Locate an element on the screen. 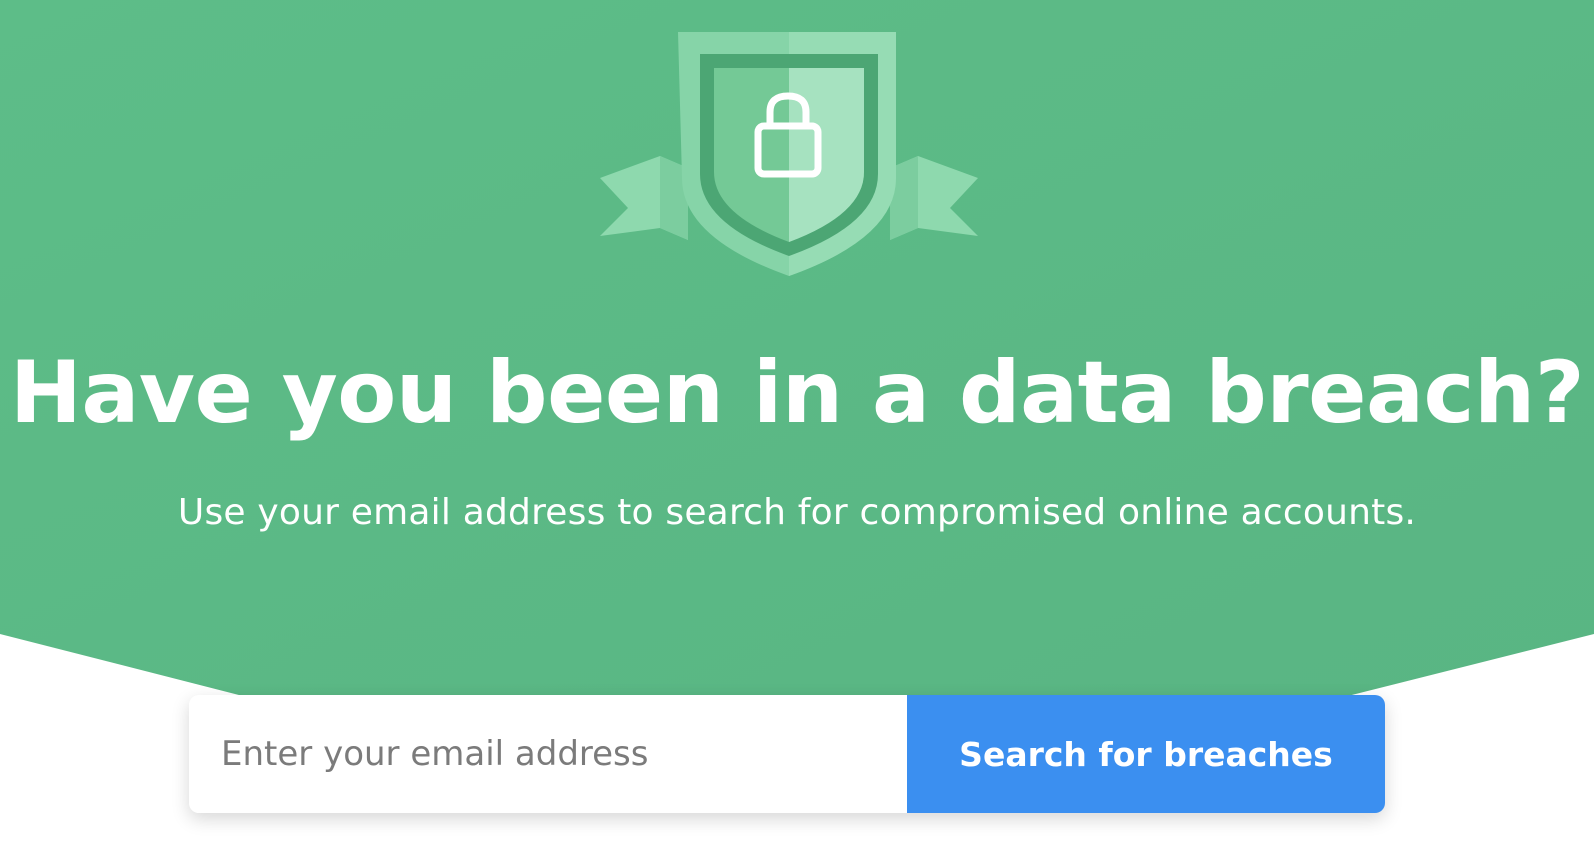 This screenshot has width=1594, height=862. breach-search-form: Search for breaches is located at coordinates (787, 754).